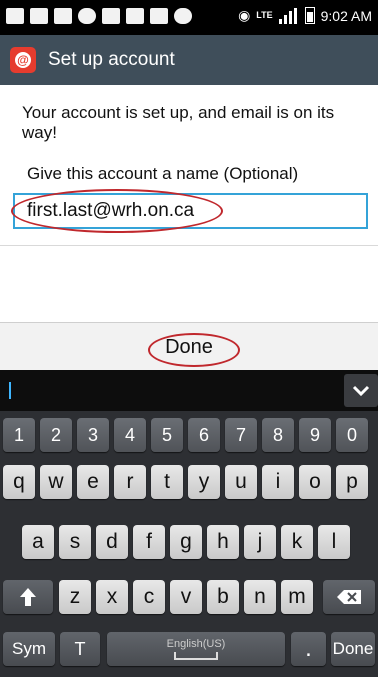 Image resolution: width=378 pixels, height=677 pixels. What do you see at coordinates (315, 435) in the screenshot?
I see `key-9: 9` at bounding box center [315, 435].